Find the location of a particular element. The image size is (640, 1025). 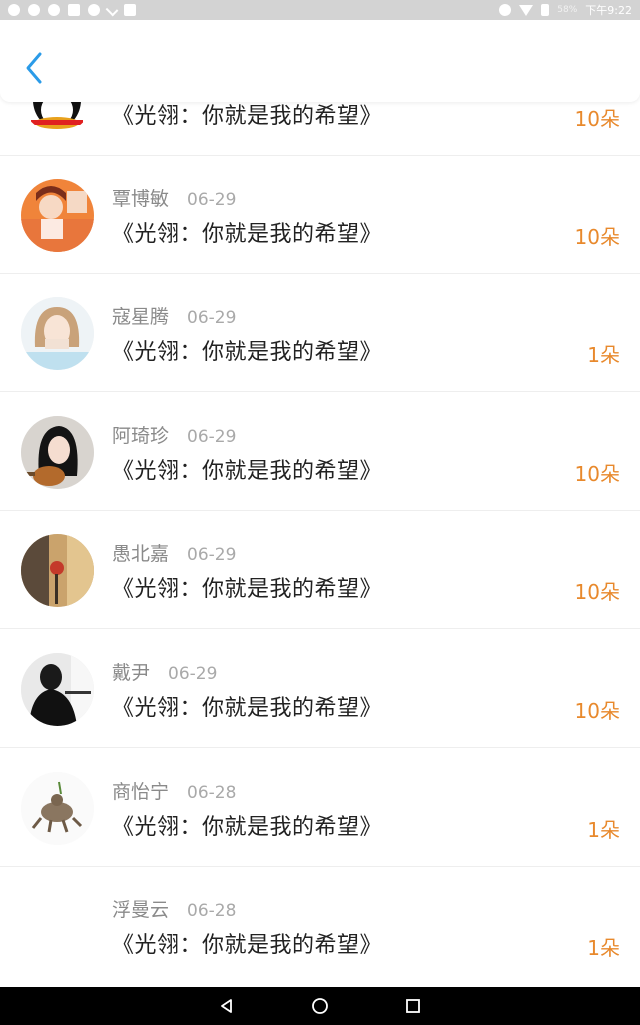

name-line: 戴尹 06-29 is located at coordinates (164, 671).